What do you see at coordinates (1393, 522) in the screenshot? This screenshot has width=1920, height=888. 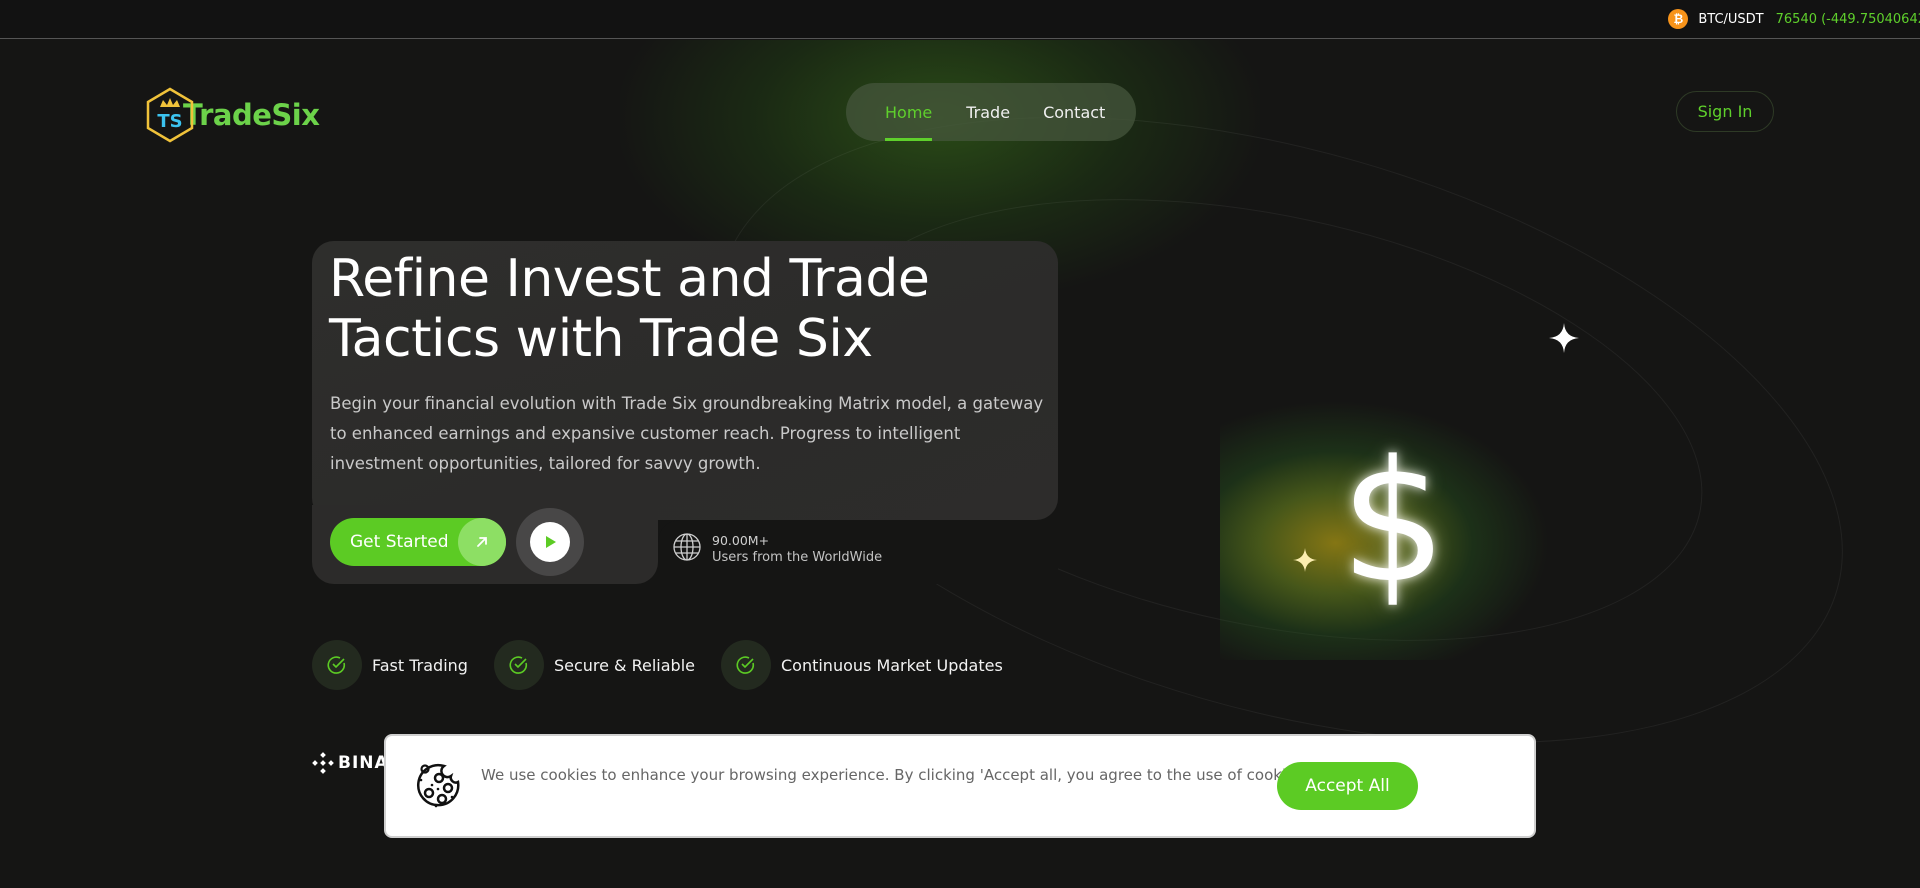 I see `dollar-sign-icon: $` at bounding box center [1393, 522].